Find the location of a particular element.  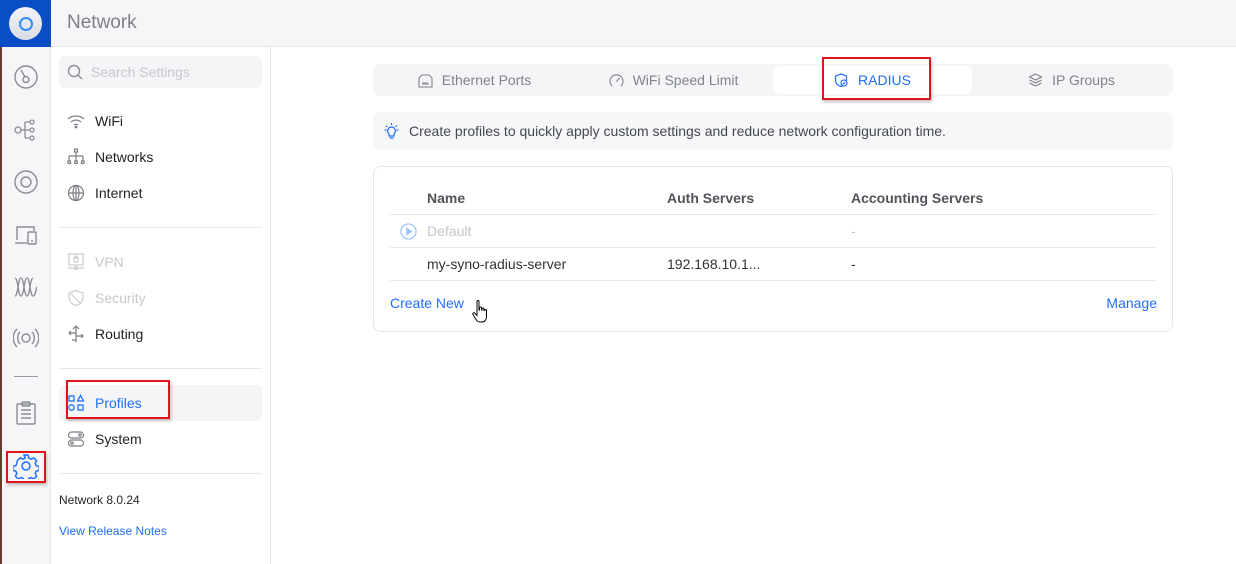

create-new-button: Create New is located at coordinates (427, 303).